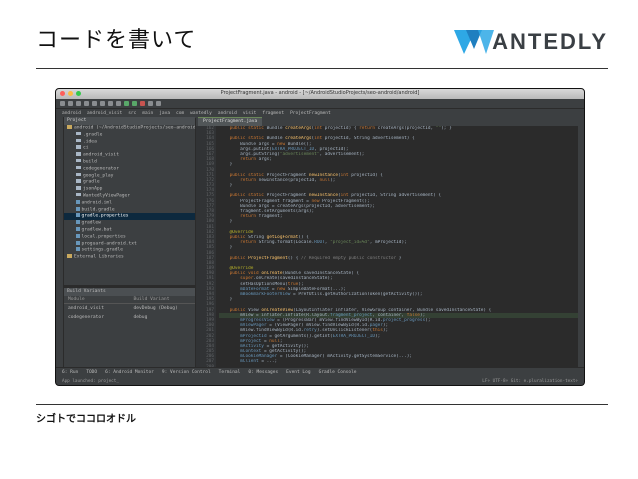 Image resolution: width=638 pixels, height=479 pixels. I want to click on tree-item-label: android_visit, so click(101, 155).